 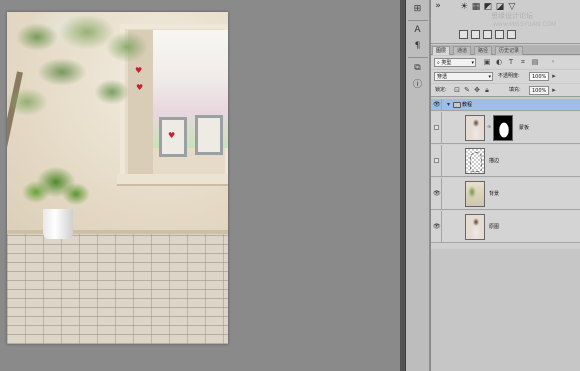 I want to click on stroke-outline, so click(x=476, y=162).